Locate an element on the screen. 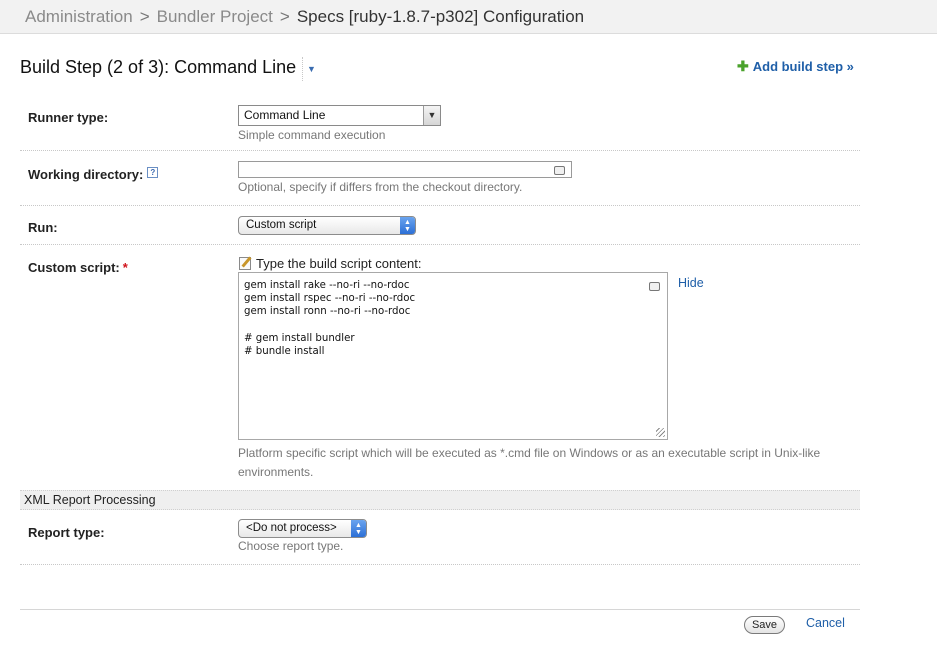  page-title: Build Step (2 of 3): Command Line is located at coordinates (158, 67).